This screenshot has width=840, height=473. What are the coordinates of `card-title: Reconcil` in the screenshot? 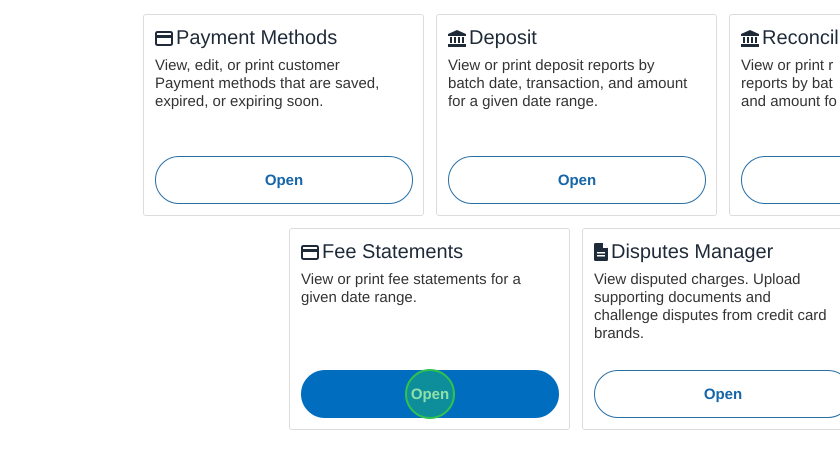 It's located at (800, 38).